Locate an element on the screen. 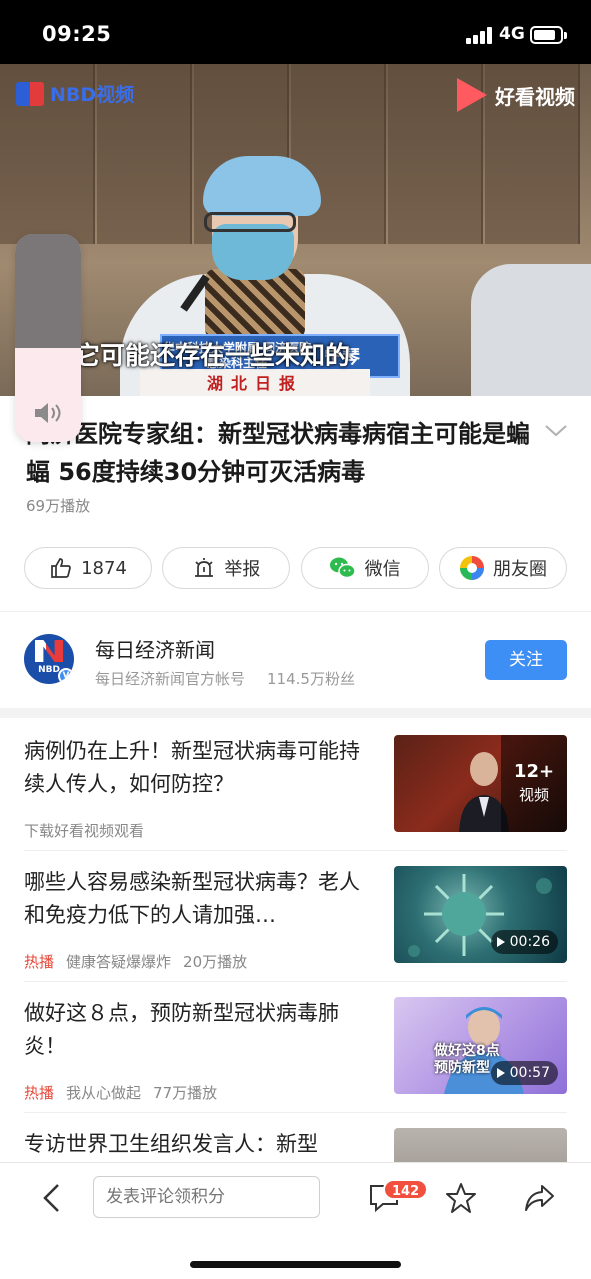  video-count-overlay: 12+ 视频 is located at coordinates (534, 783).